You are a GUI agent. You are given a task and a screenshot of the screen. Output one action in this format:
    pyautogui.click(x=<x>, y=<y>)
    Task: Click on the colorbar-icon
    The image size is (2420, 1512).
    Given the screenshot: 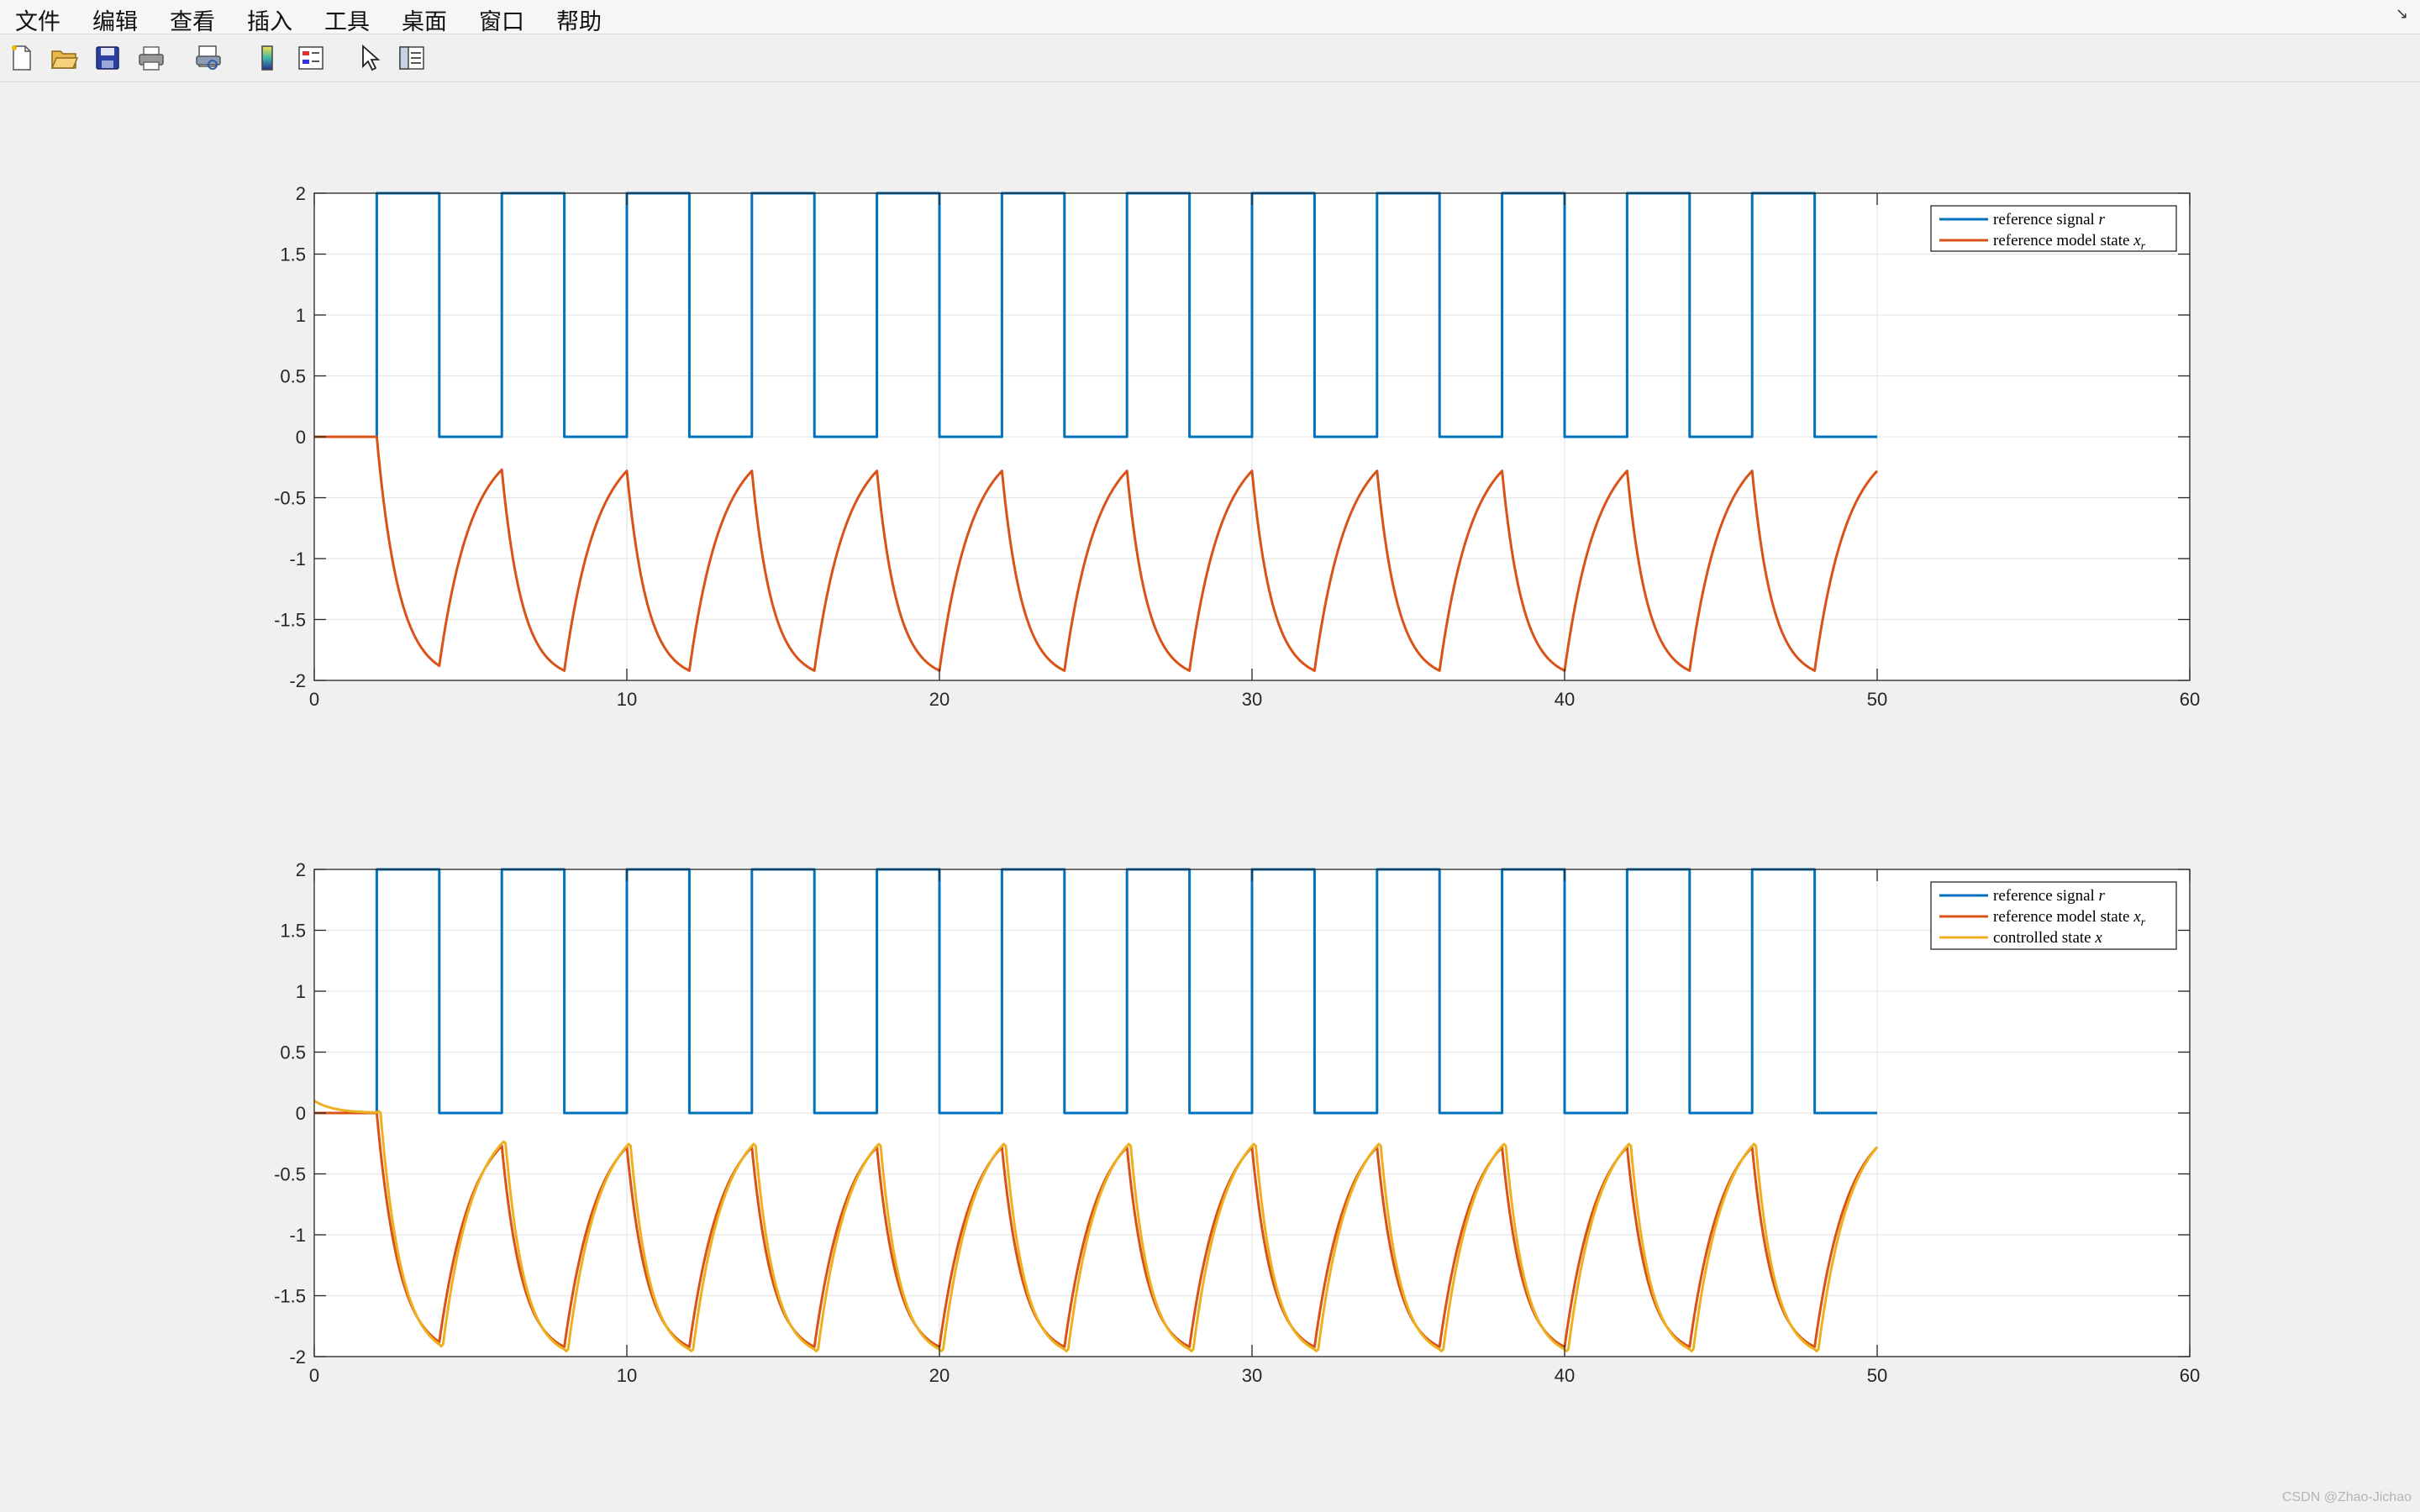 What is the action you would take?
    pyautogui.click(x=267, y=58)
    